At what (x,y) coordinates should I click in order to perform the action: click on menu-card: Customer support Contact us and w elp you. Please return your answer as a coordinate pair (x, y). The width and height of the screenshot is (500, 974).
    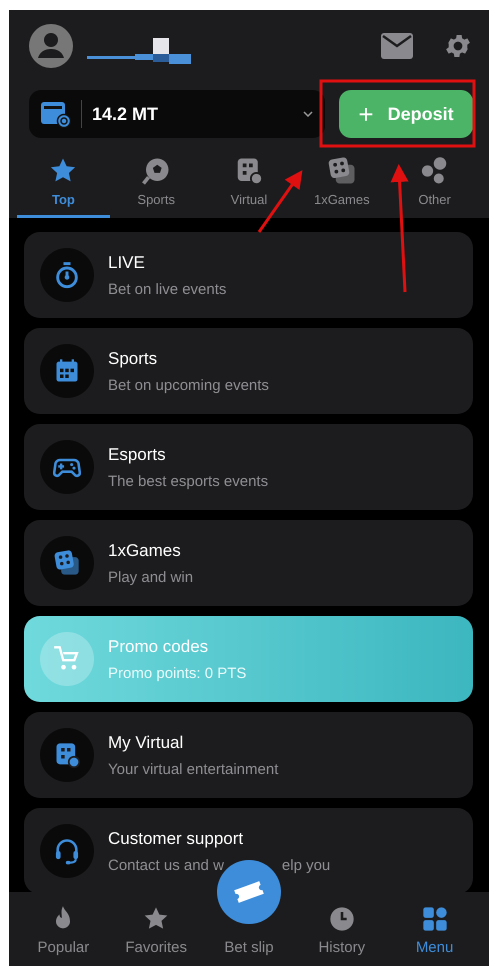
    Looking at the image, I should click on (248, 850).